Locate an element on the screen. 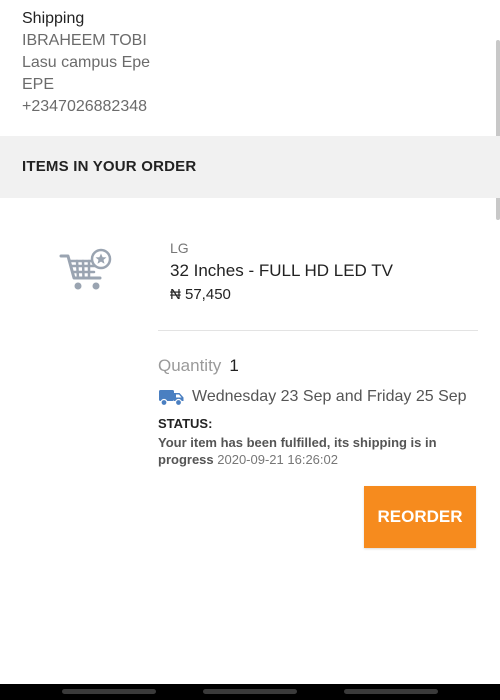  quantity-row: Quantity 1 is located at coordinates (198, 366).